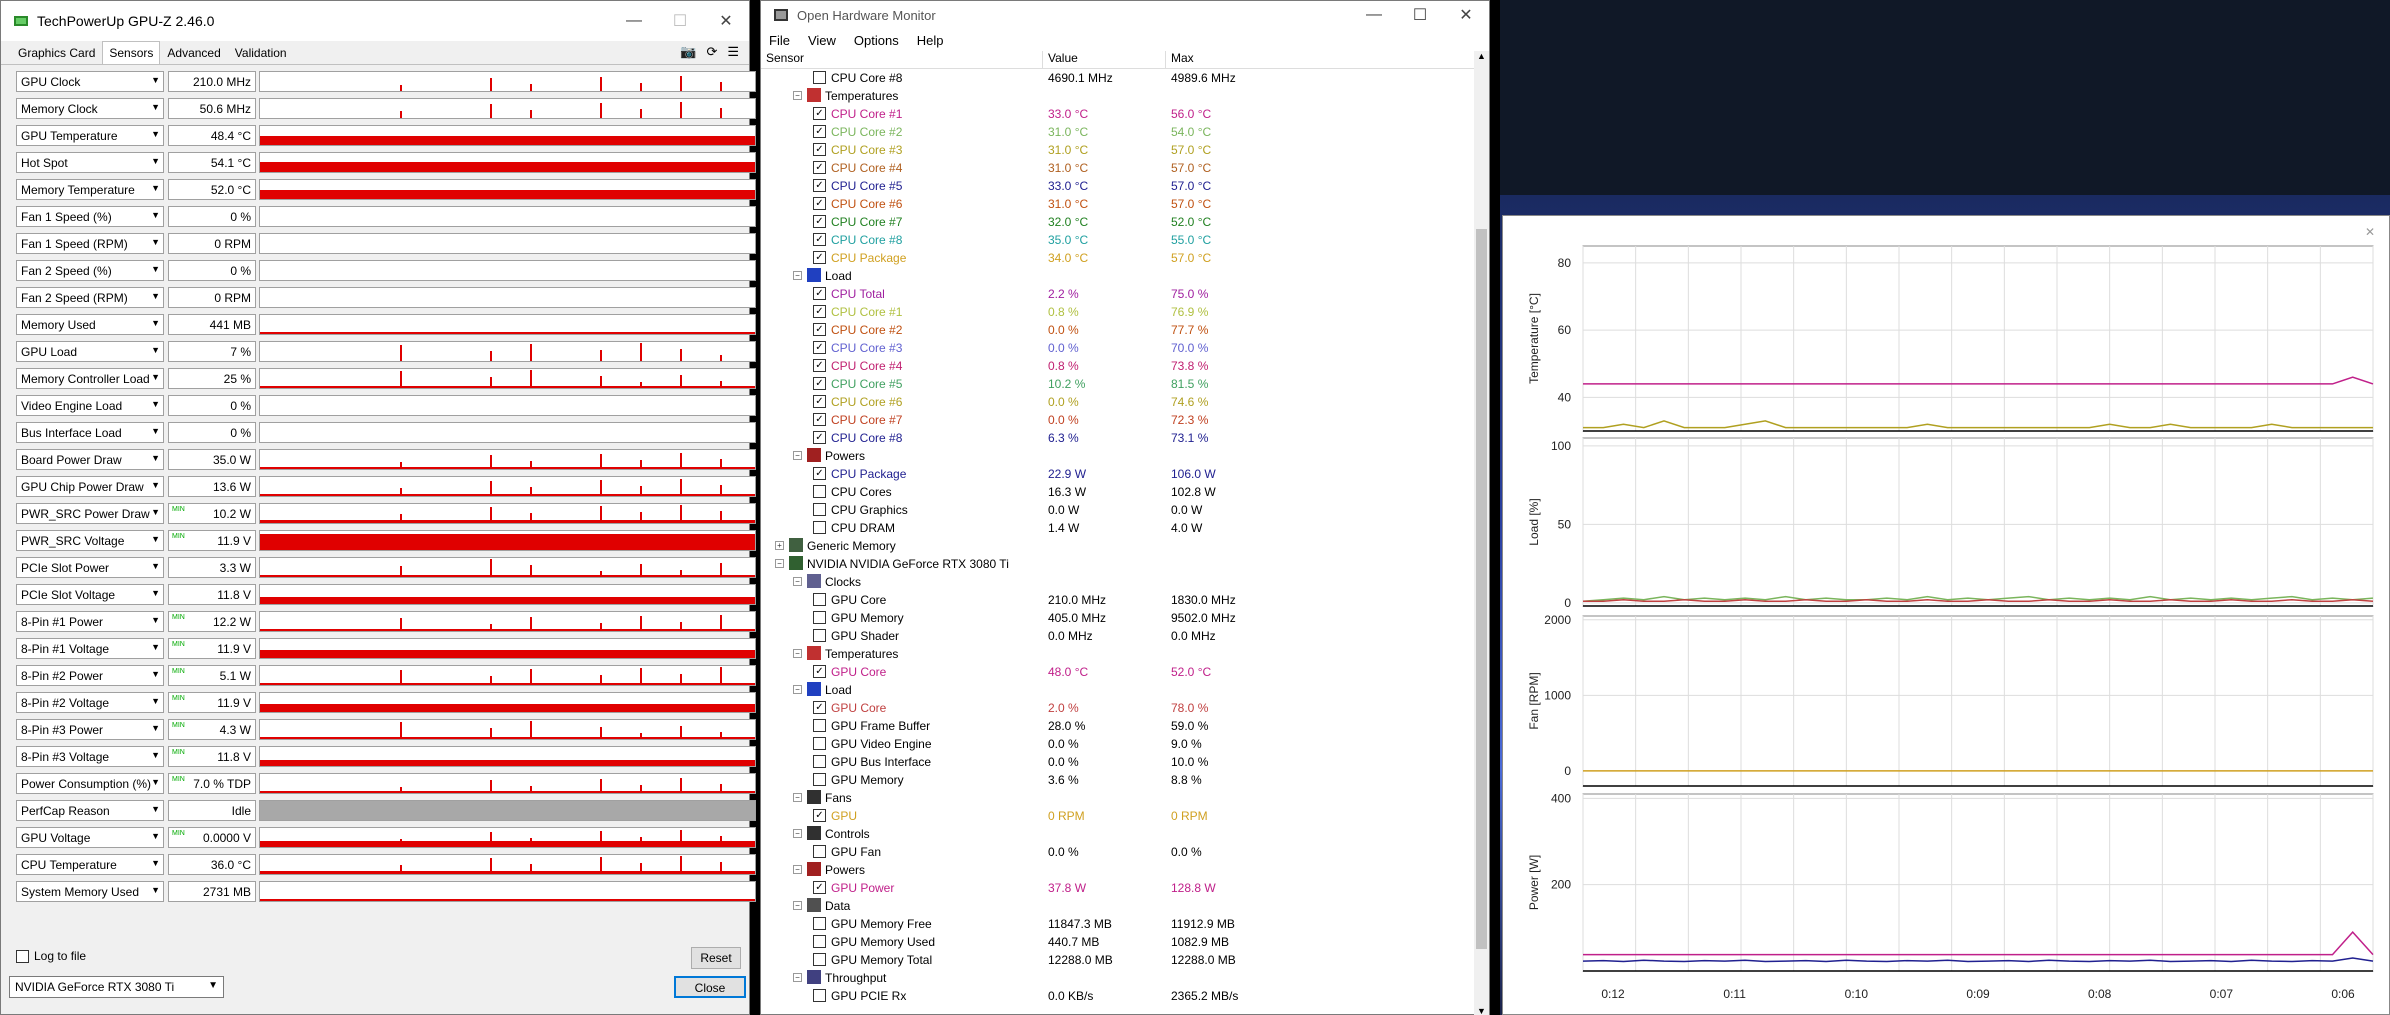 The width and height of the screenshot is (2390, 1015). Describe the element at coordinates (90, 567) in the screenshot. I see `sensor-label: PCIe Slot Power ▼` at that location.